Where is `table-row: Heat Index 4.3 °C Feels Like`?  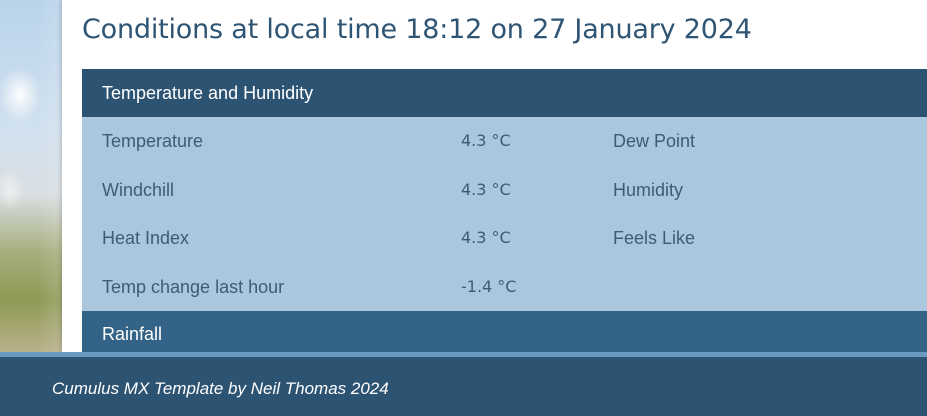 table-row: Heat Index 4.3 °C Feels Like is located at coordinates (504, 238).